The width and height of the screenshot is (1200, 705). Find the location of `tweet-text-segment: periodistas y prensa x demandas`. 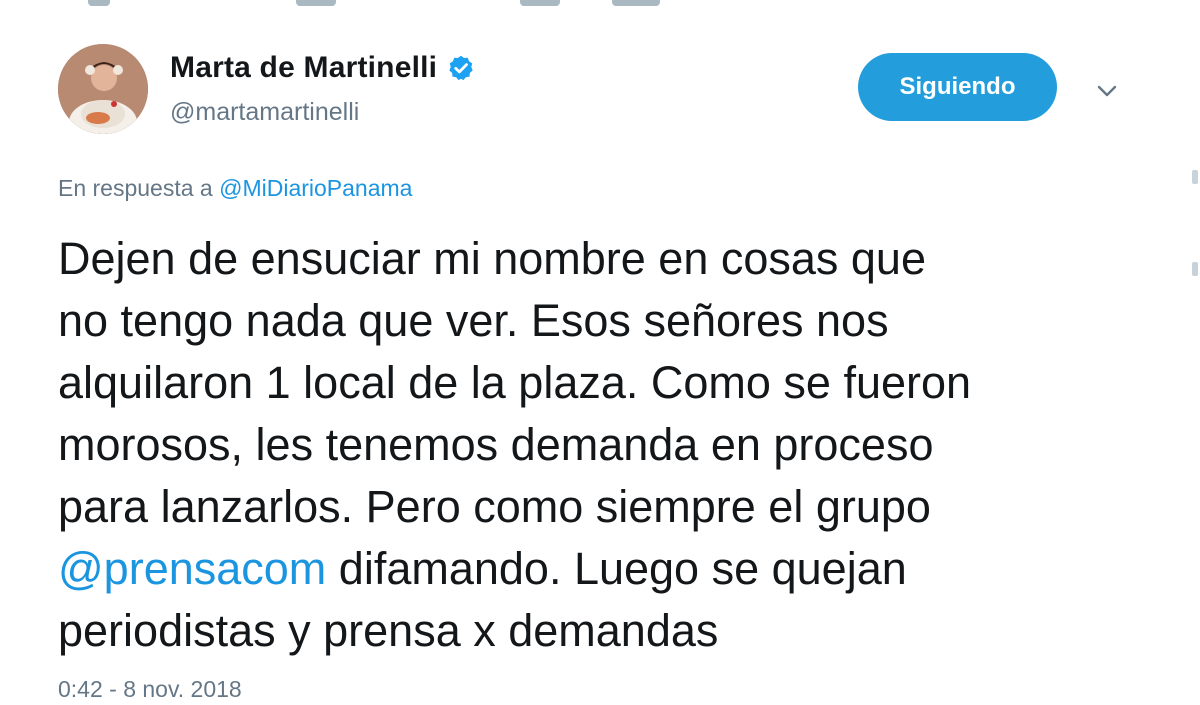

tweet-text-segment: periodistas y prensa x demandas is located at coordinates (388, 630).